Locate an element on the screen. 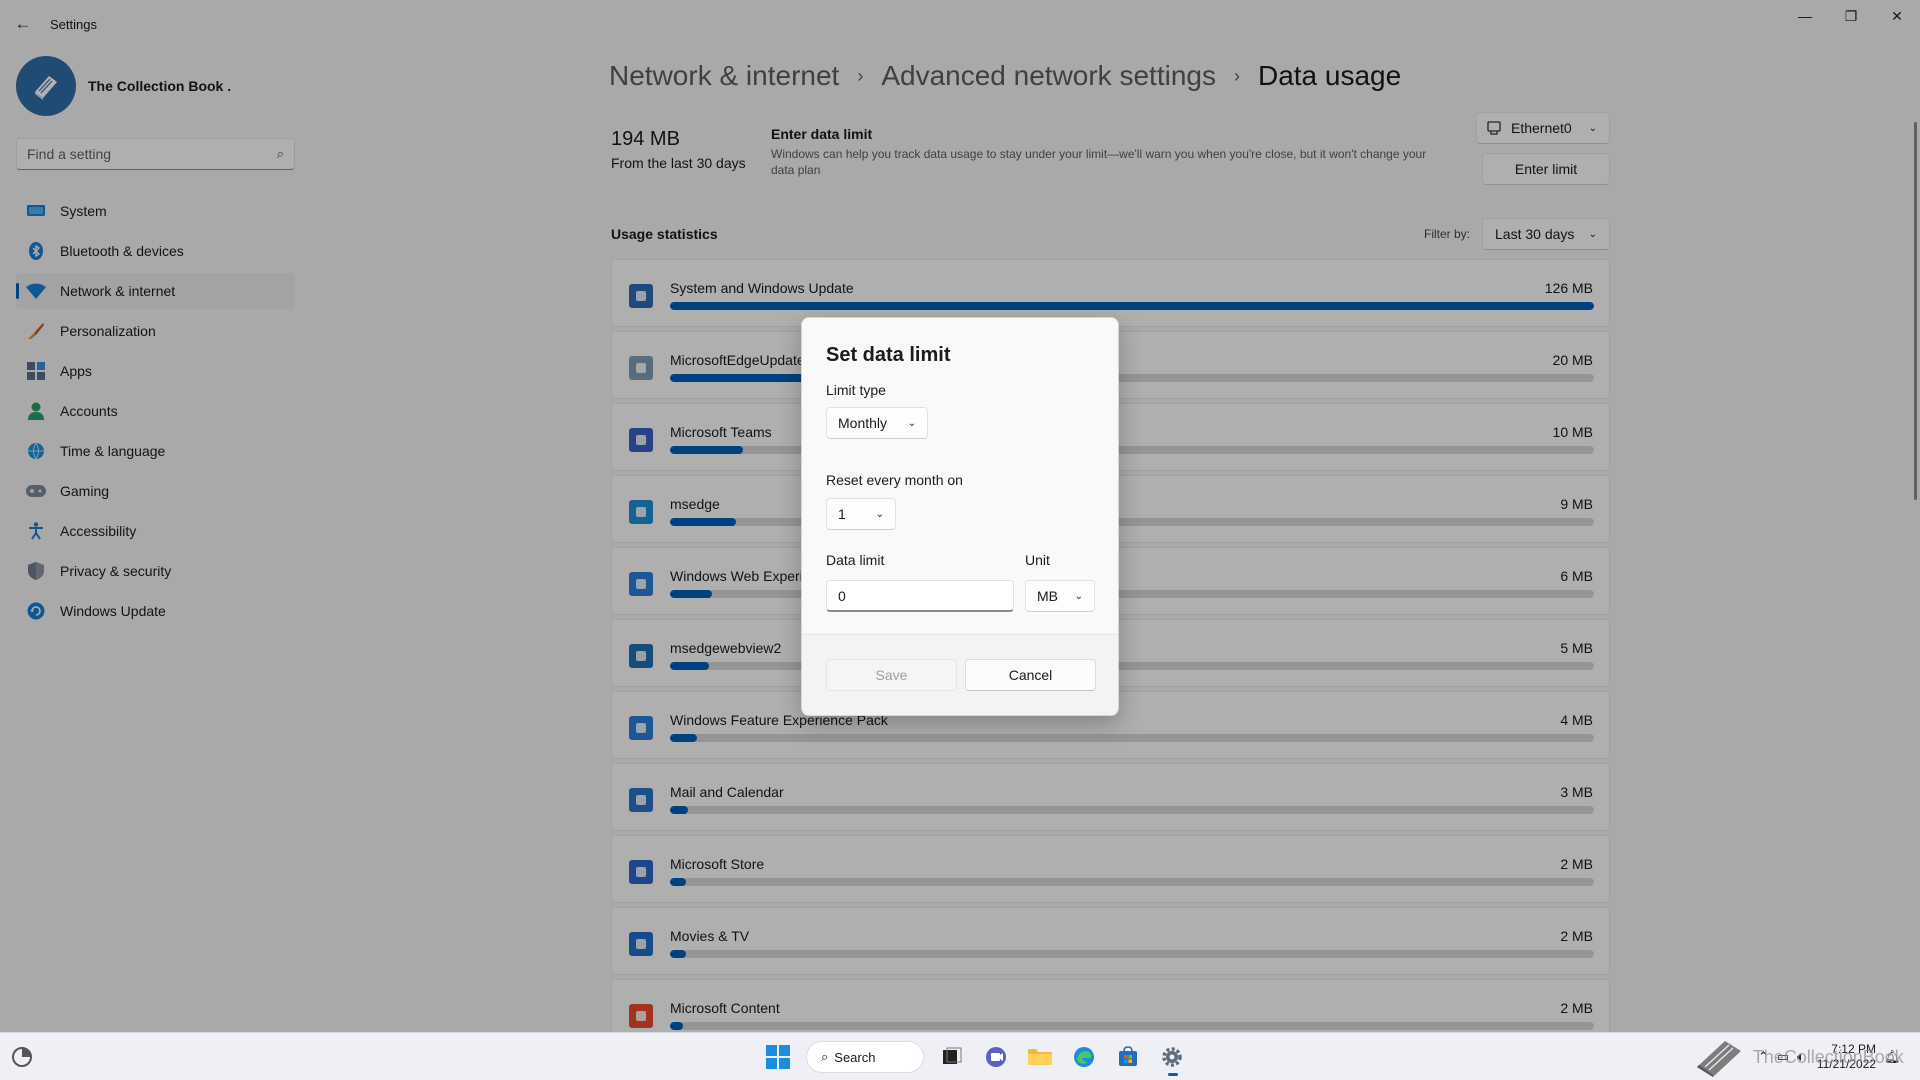  store-icon is located at coordinates (1128, 1056).